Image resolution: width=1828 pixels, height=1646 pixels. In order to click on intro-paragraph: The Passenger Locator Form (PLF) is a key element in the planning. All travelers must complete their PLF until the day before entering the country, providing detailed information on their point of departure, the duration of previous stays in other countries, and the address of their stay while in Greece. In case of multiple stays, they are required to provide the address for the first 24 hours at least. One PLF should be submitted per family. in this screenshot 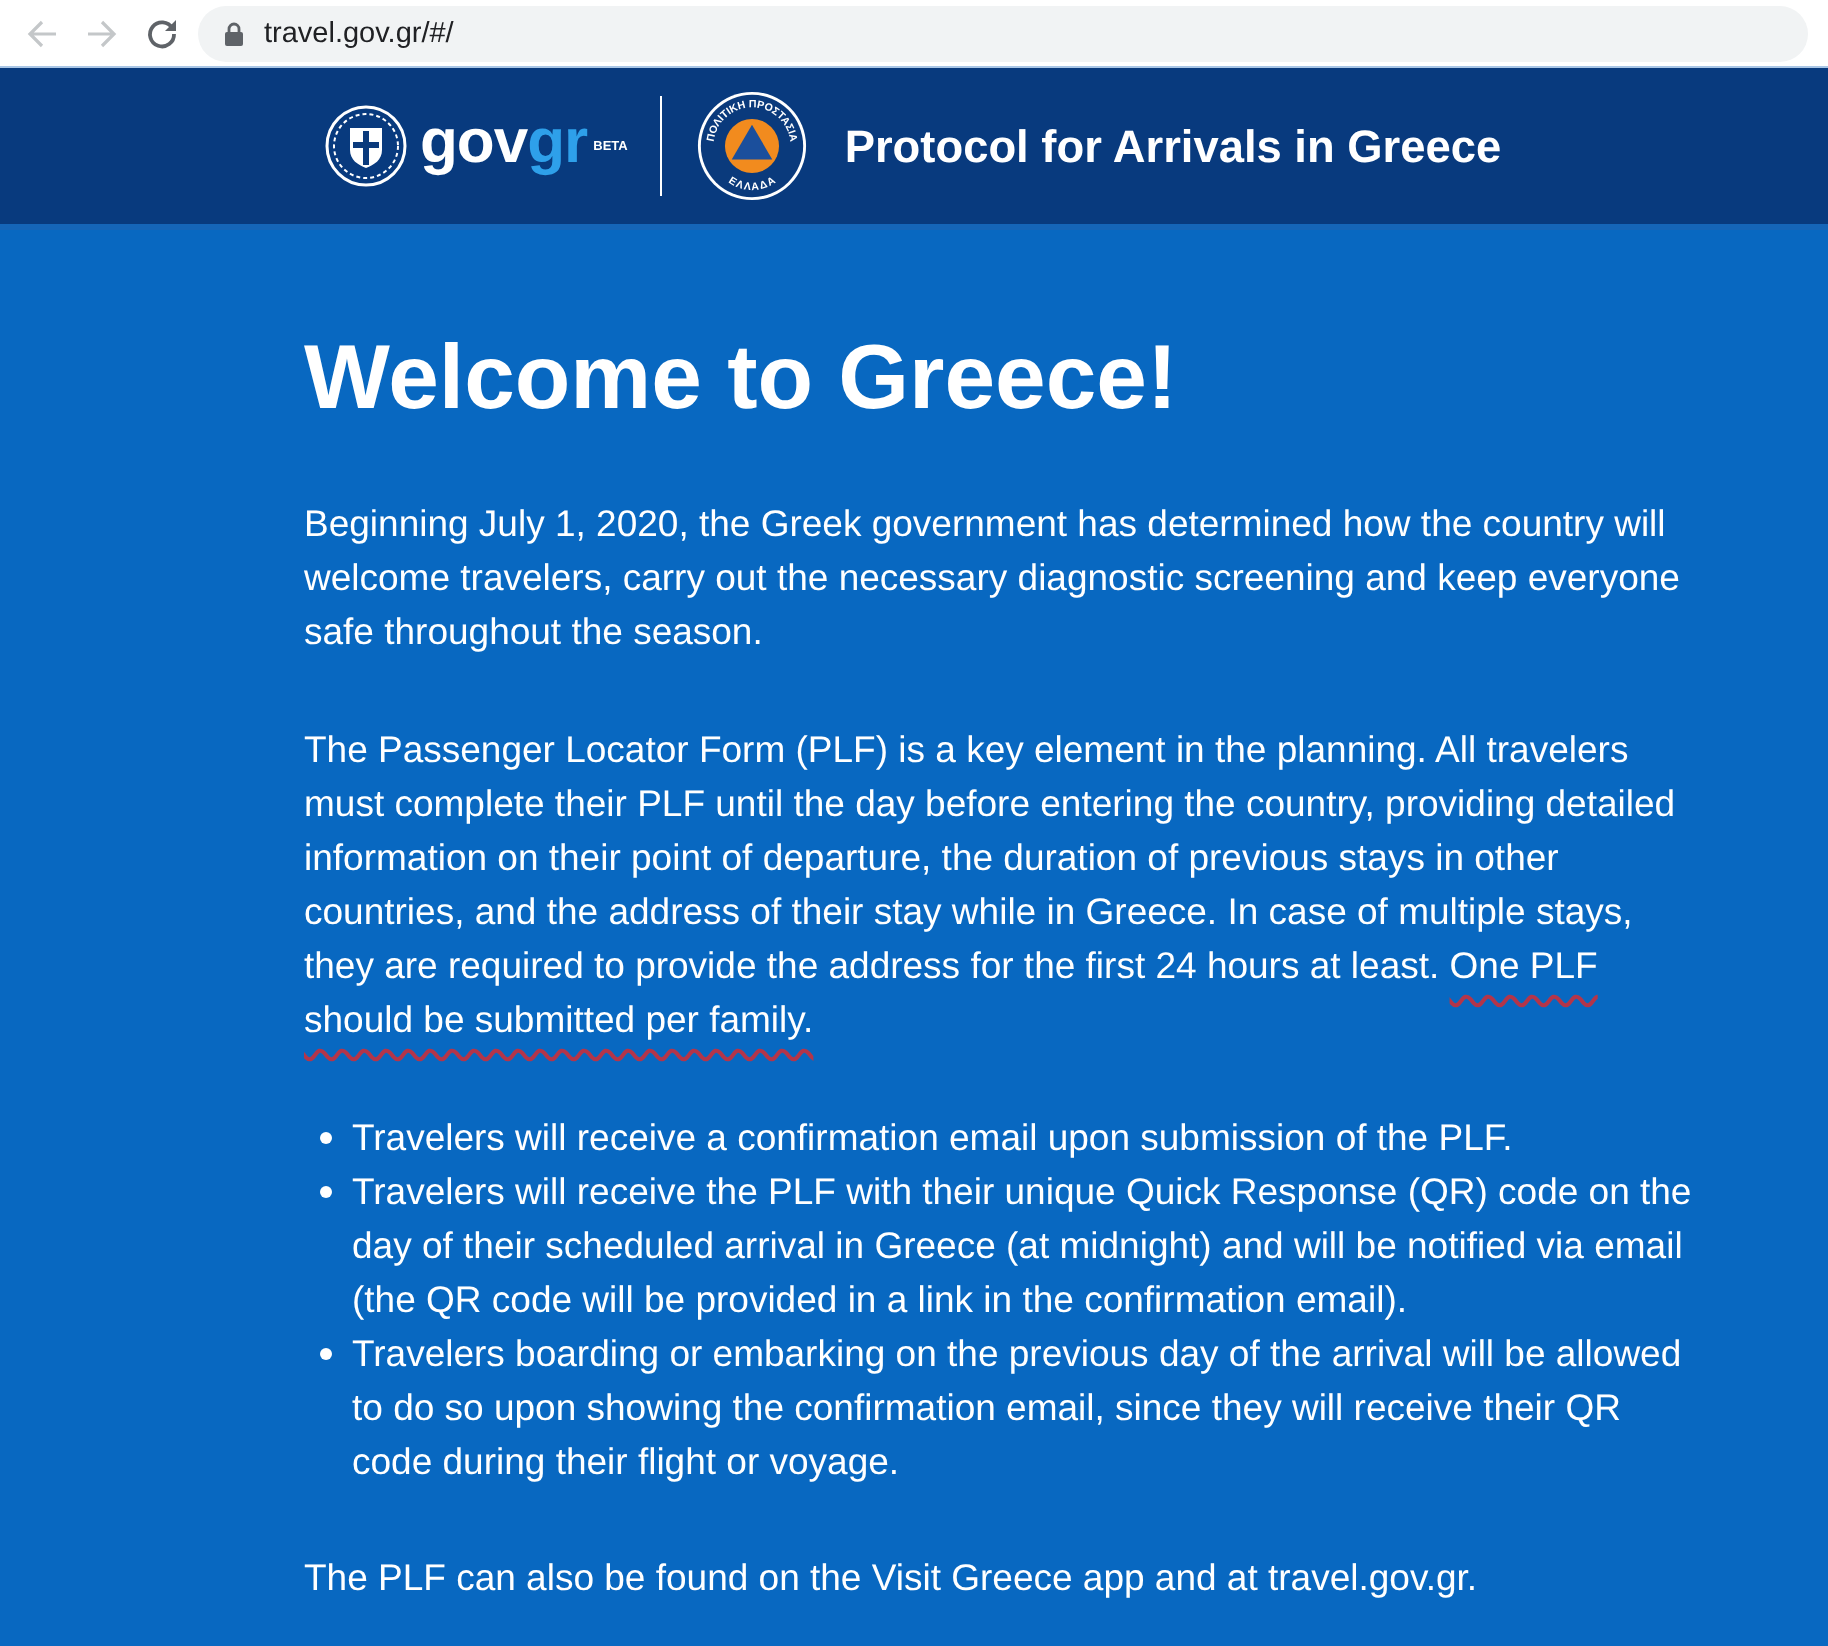, I will do `click(991, 885)`.